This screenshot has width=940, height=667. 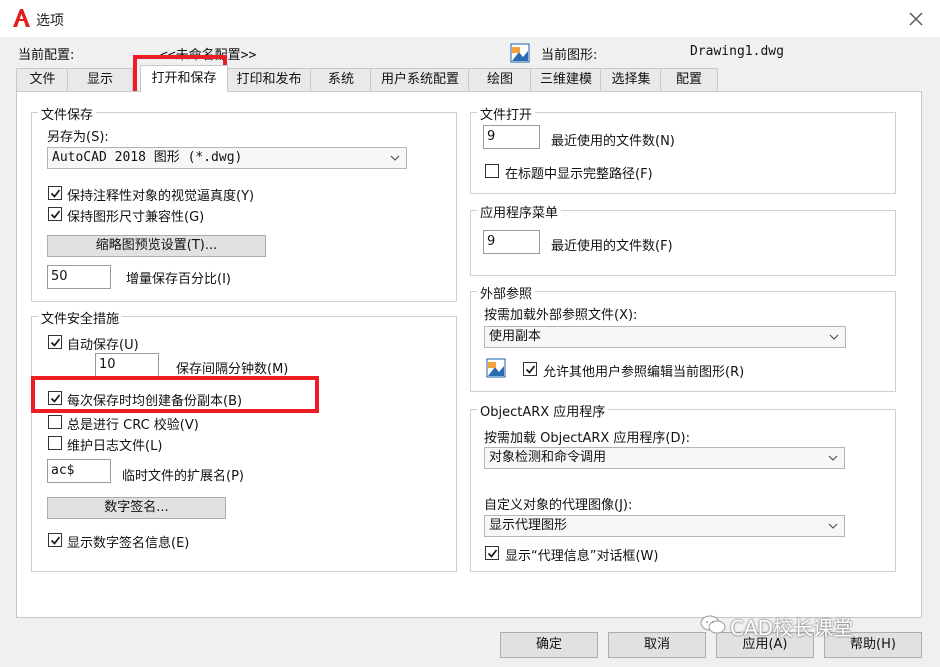 I want to click on tab-plot-and-publish: 打印和发布, so click(x=269, y=79).